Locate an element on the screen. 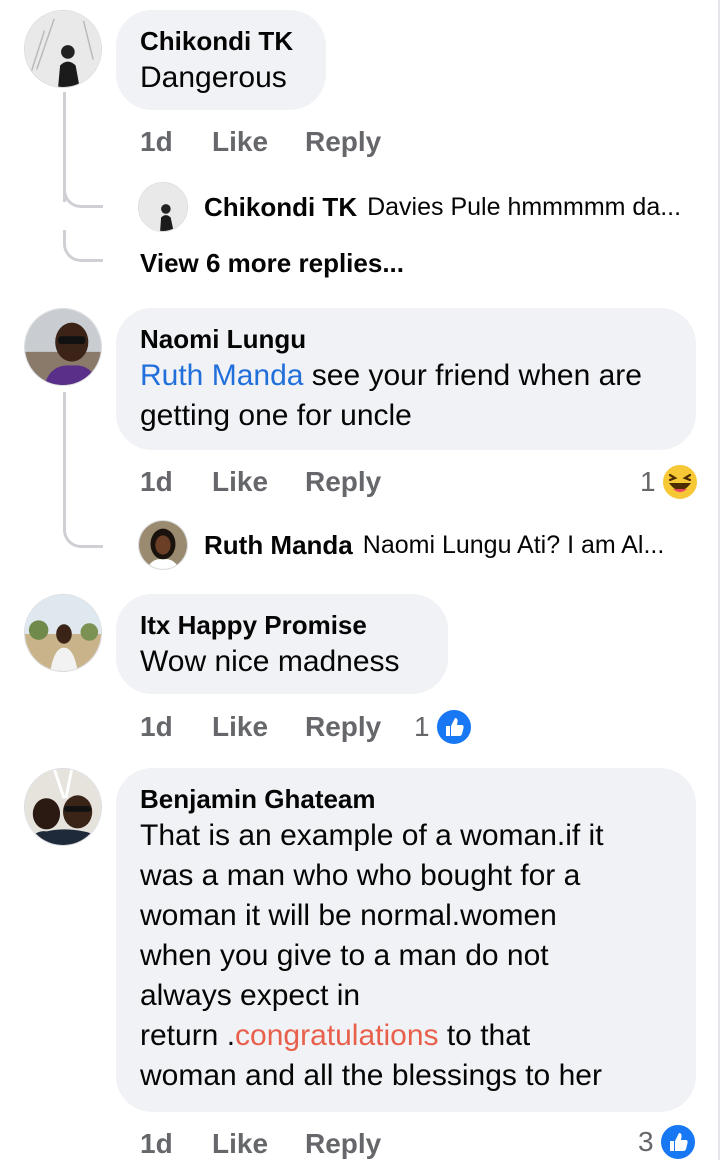 The height and width of the screenshot is (1164, 720). avatar-chikondi is located at coordinates (63, 49).